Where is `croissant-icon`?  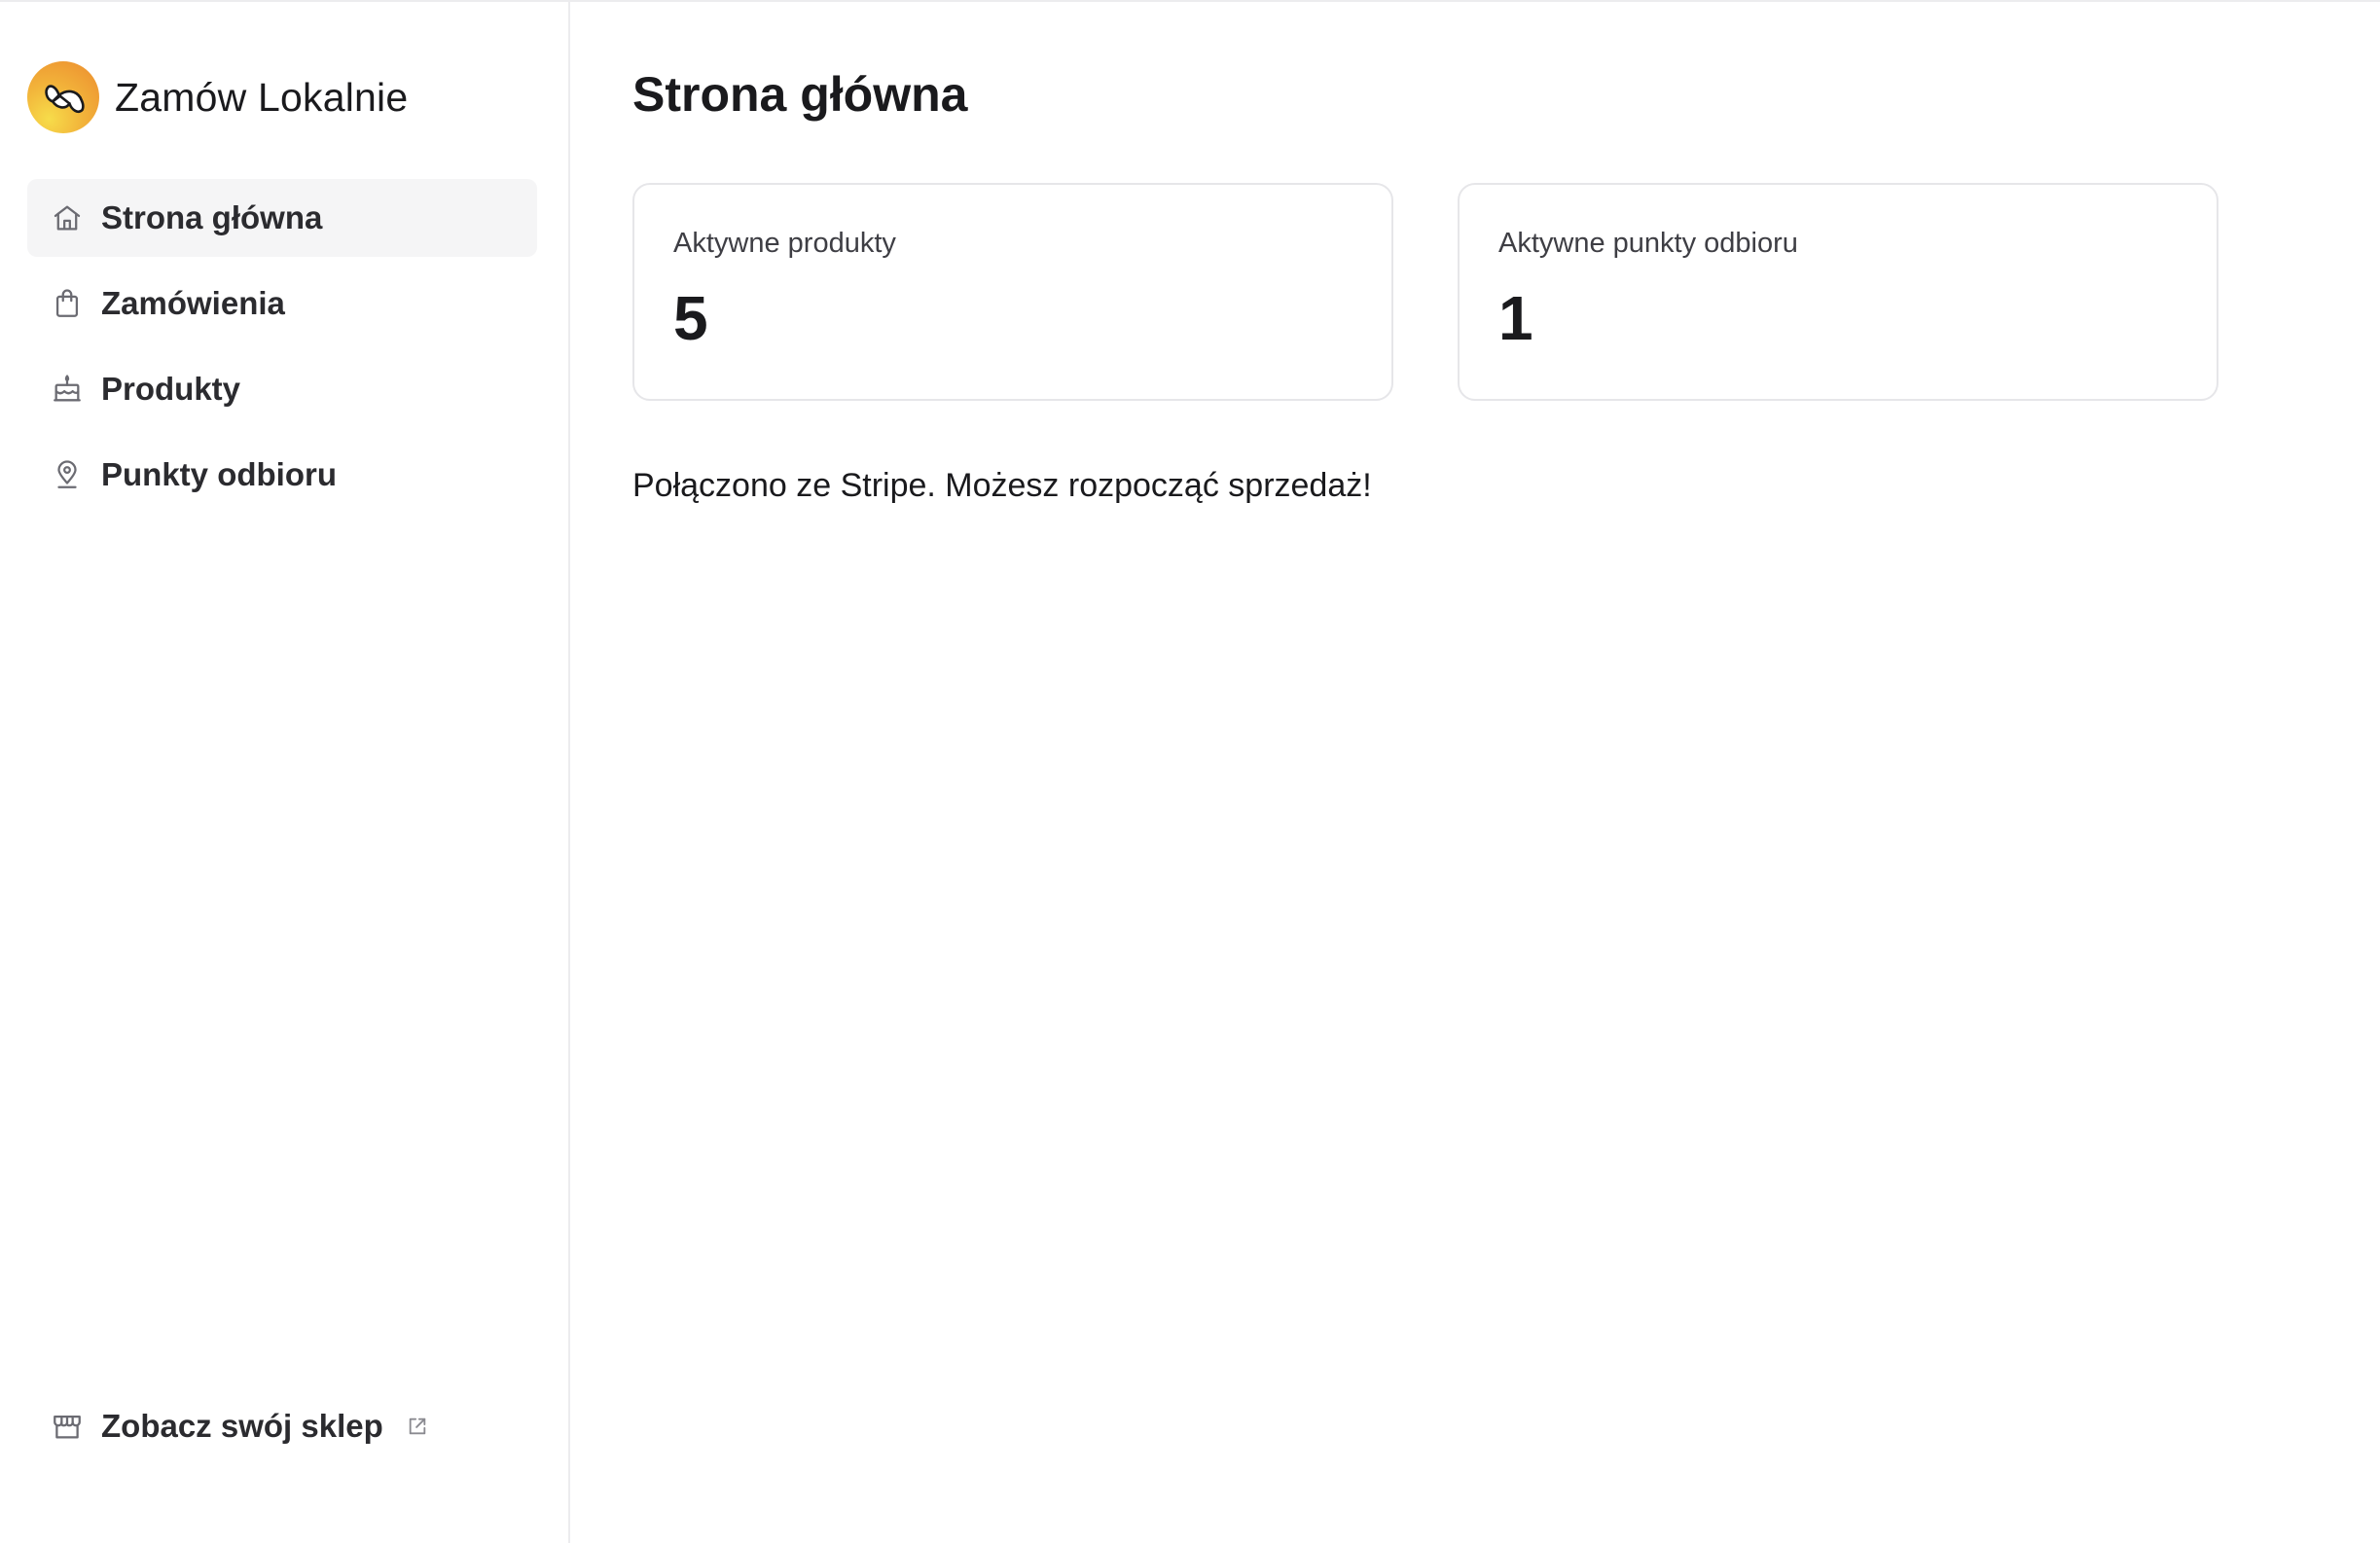
croissant-icon is located at coordinates (63, 97).